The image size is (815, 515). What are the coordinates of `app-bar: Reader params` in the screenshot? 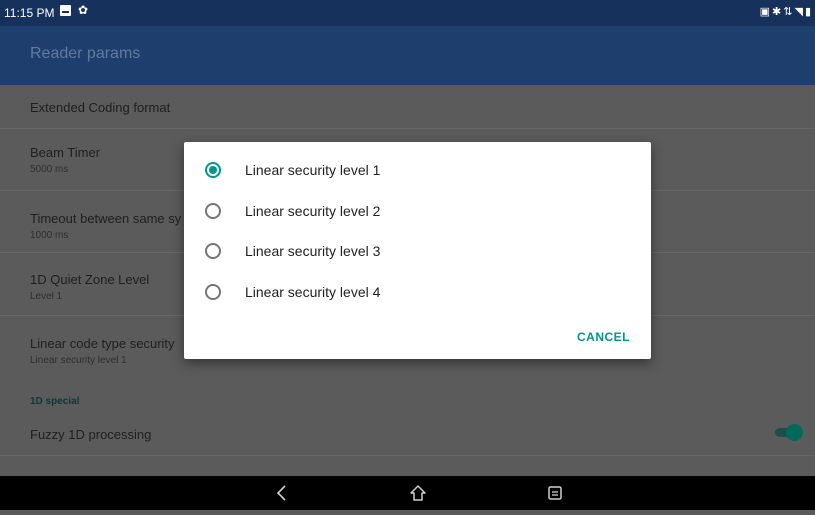 It's located at (407, 55).